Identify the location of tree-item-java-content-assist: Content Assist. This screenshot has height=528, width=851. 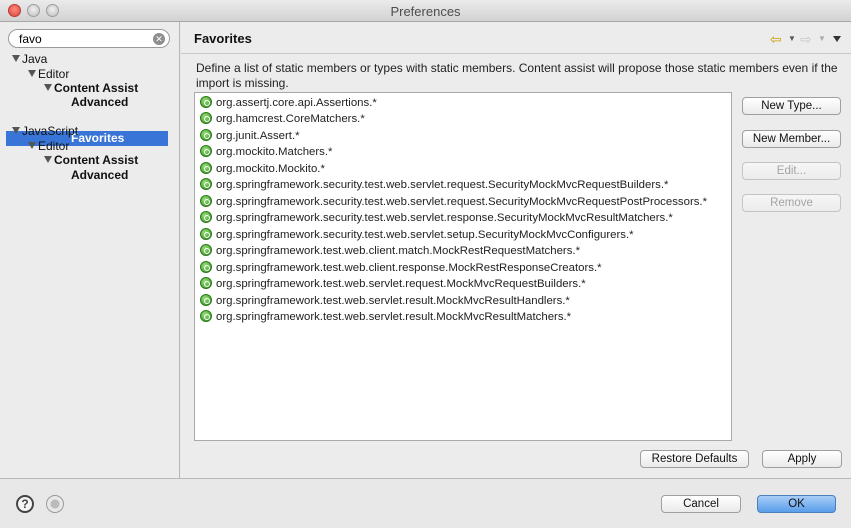
(91, 88).